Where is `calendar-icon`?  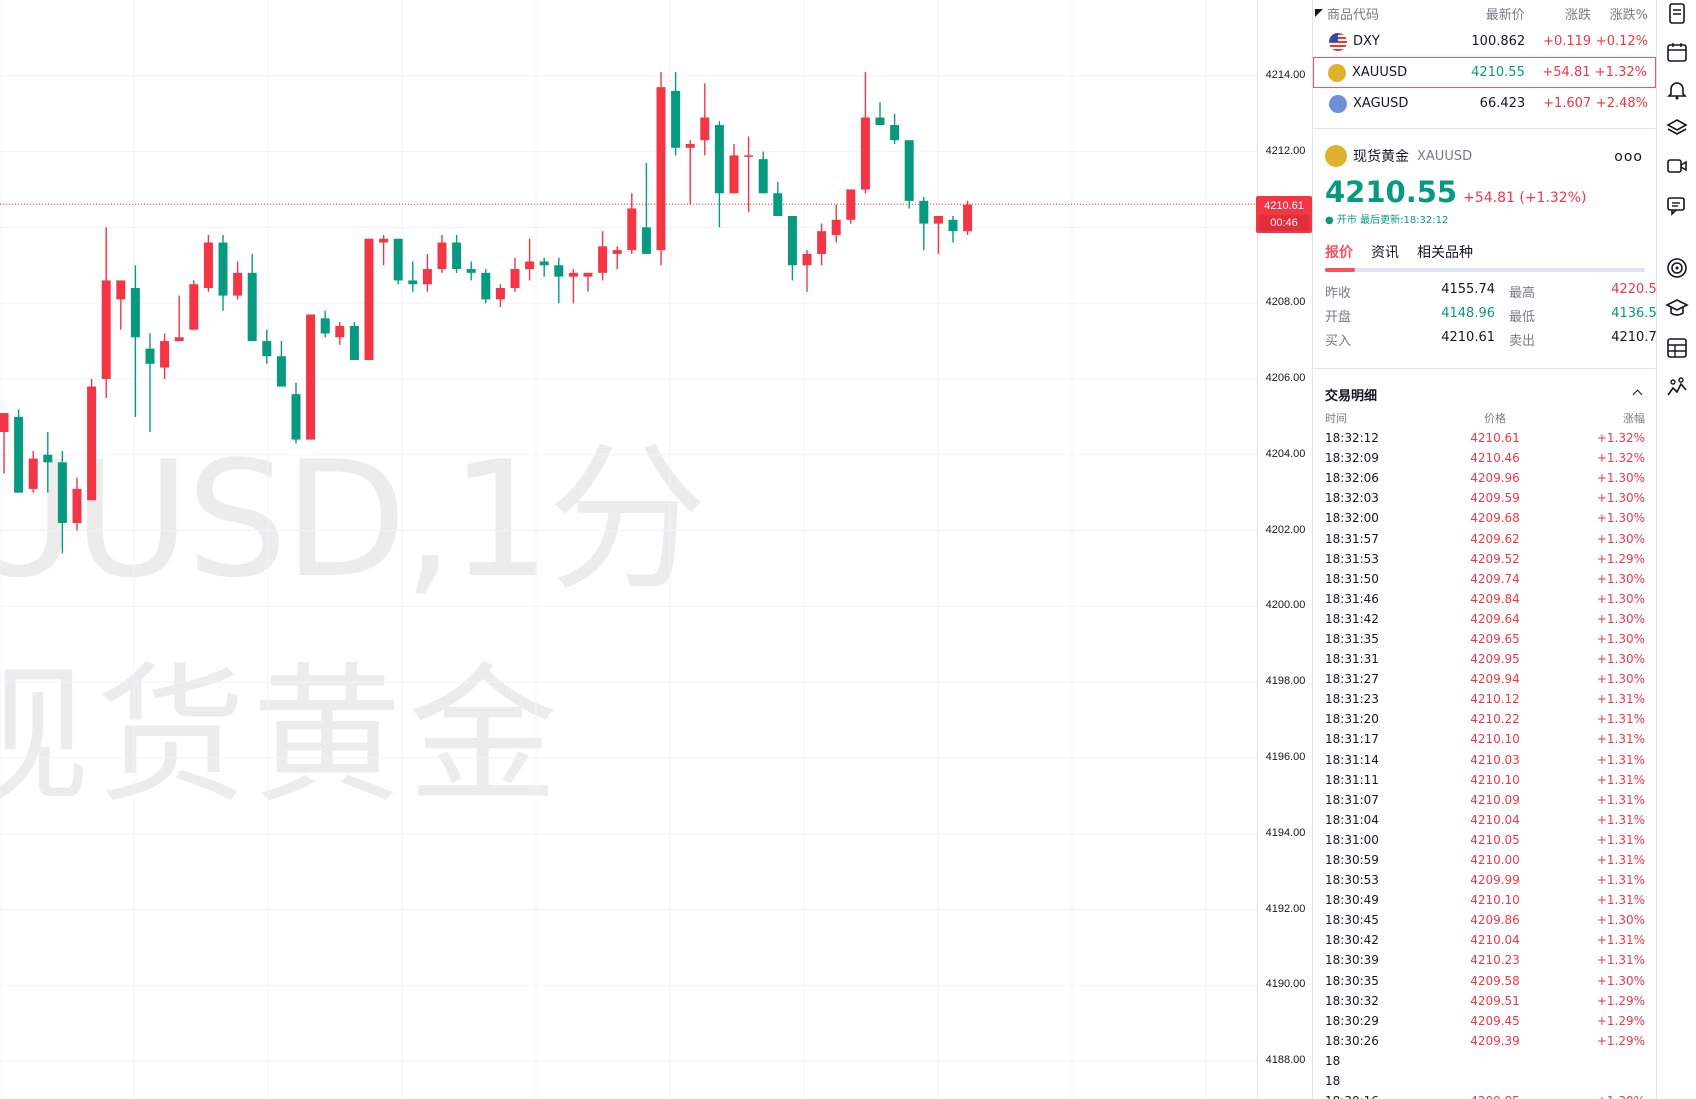 calendar-icon is located at coordinates (1677, 52).